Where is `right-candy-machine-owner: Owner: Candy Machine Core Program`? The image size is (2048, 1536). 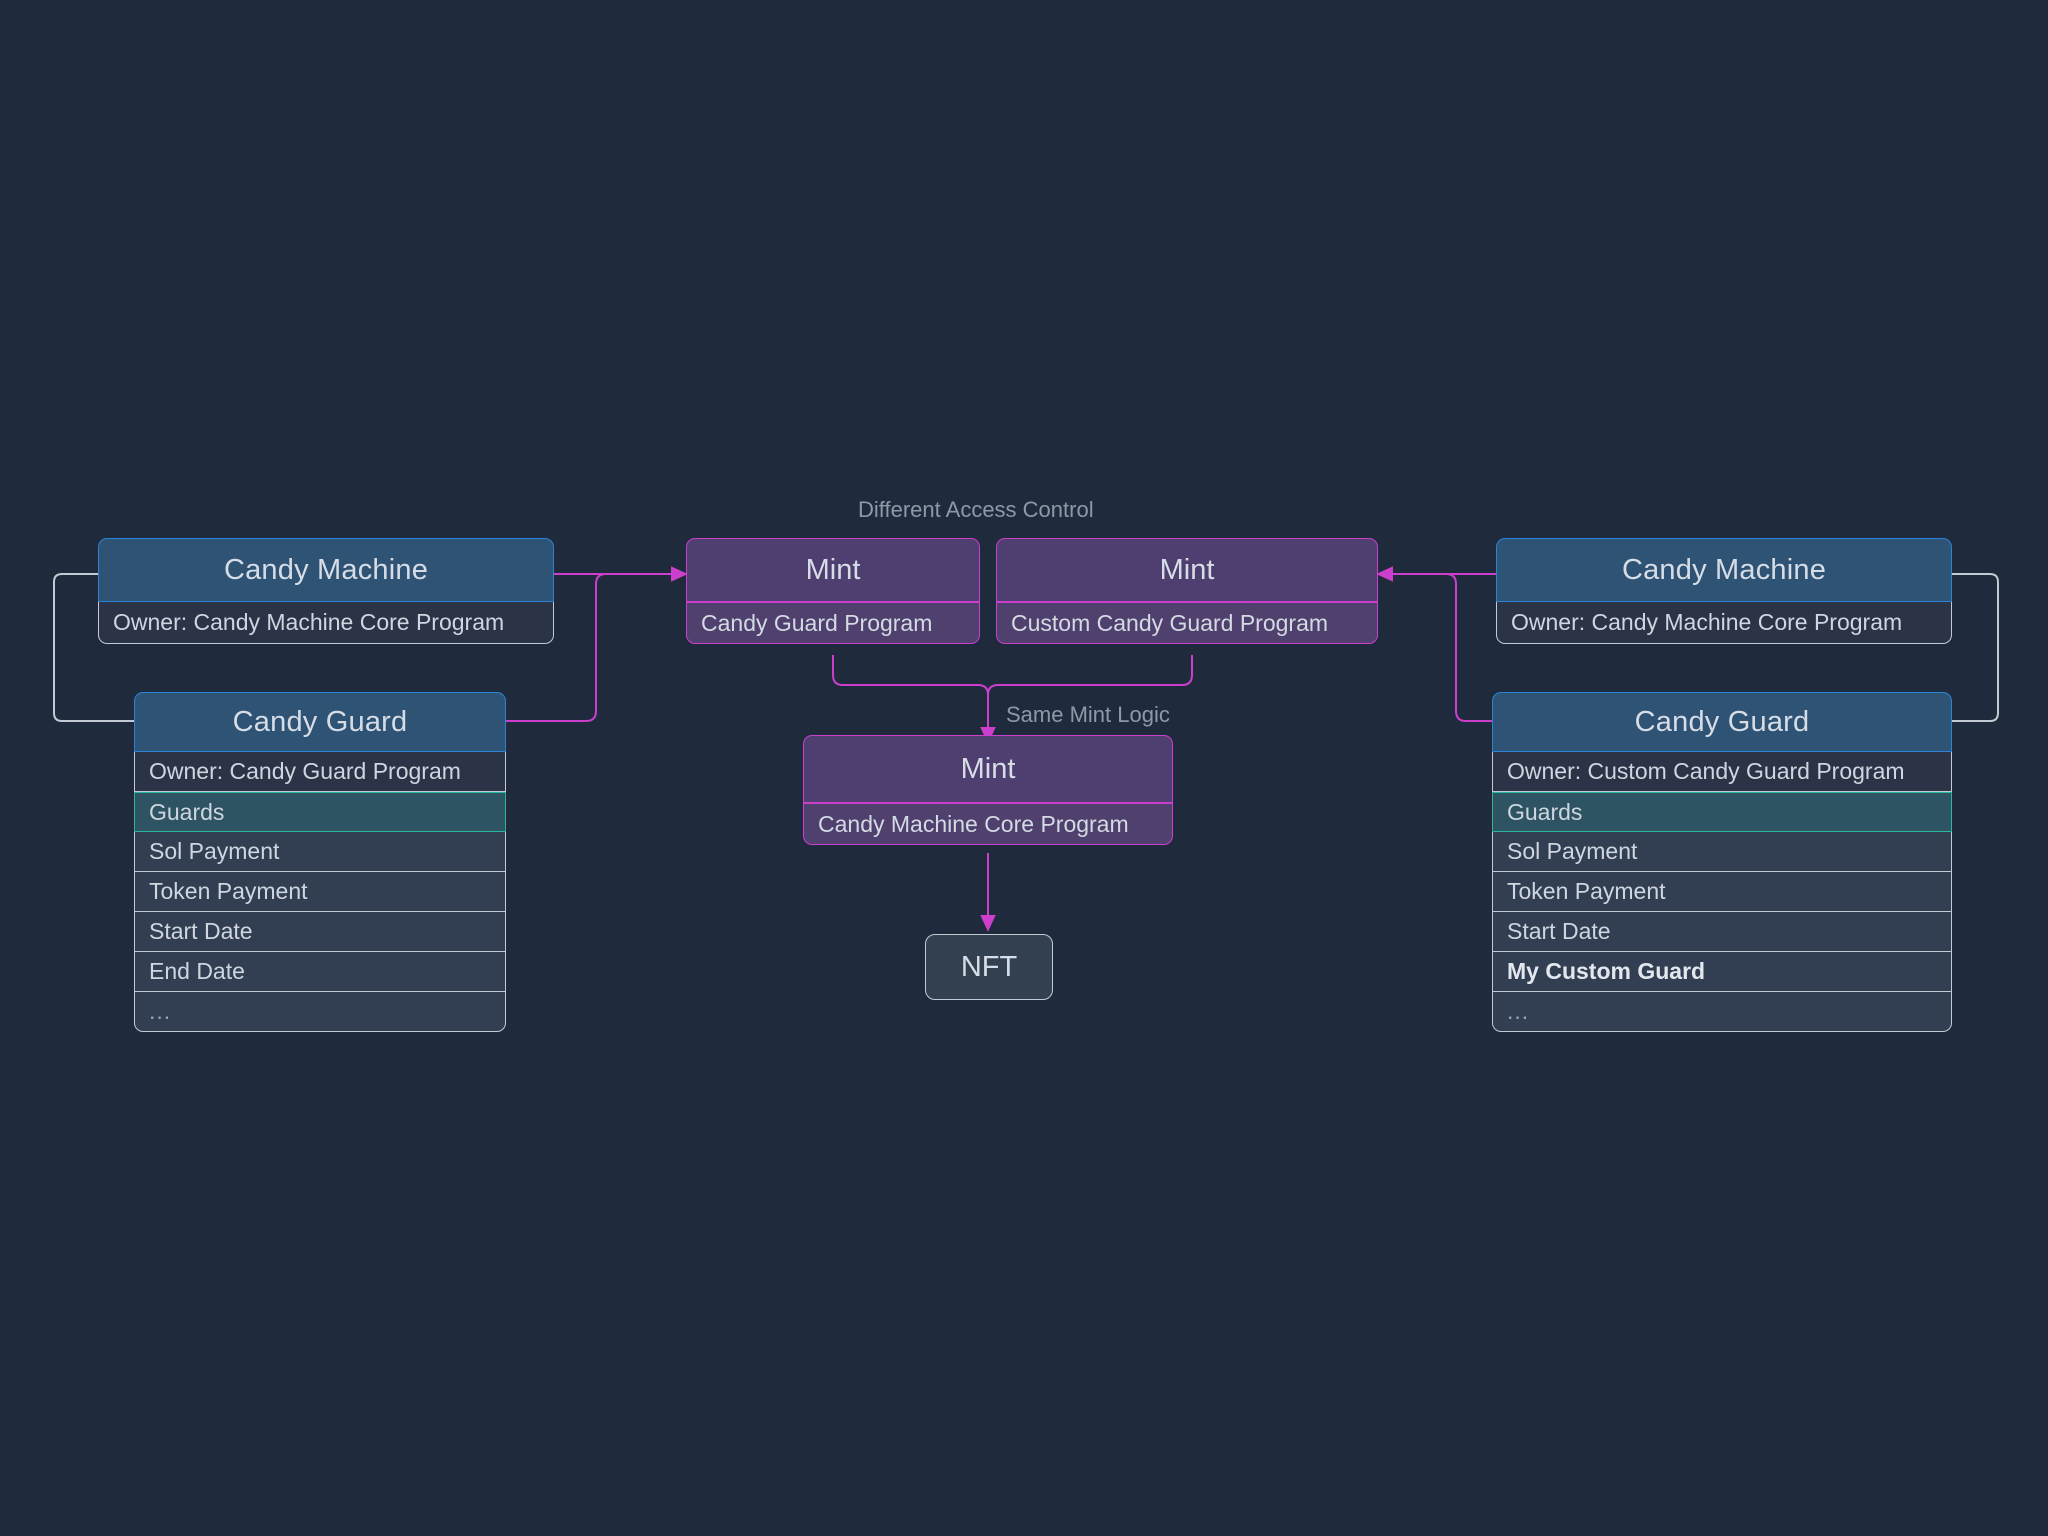
right-candy-machine-owner: Owner: Candy Machine Core Program is located at coordinates (1724, 623).